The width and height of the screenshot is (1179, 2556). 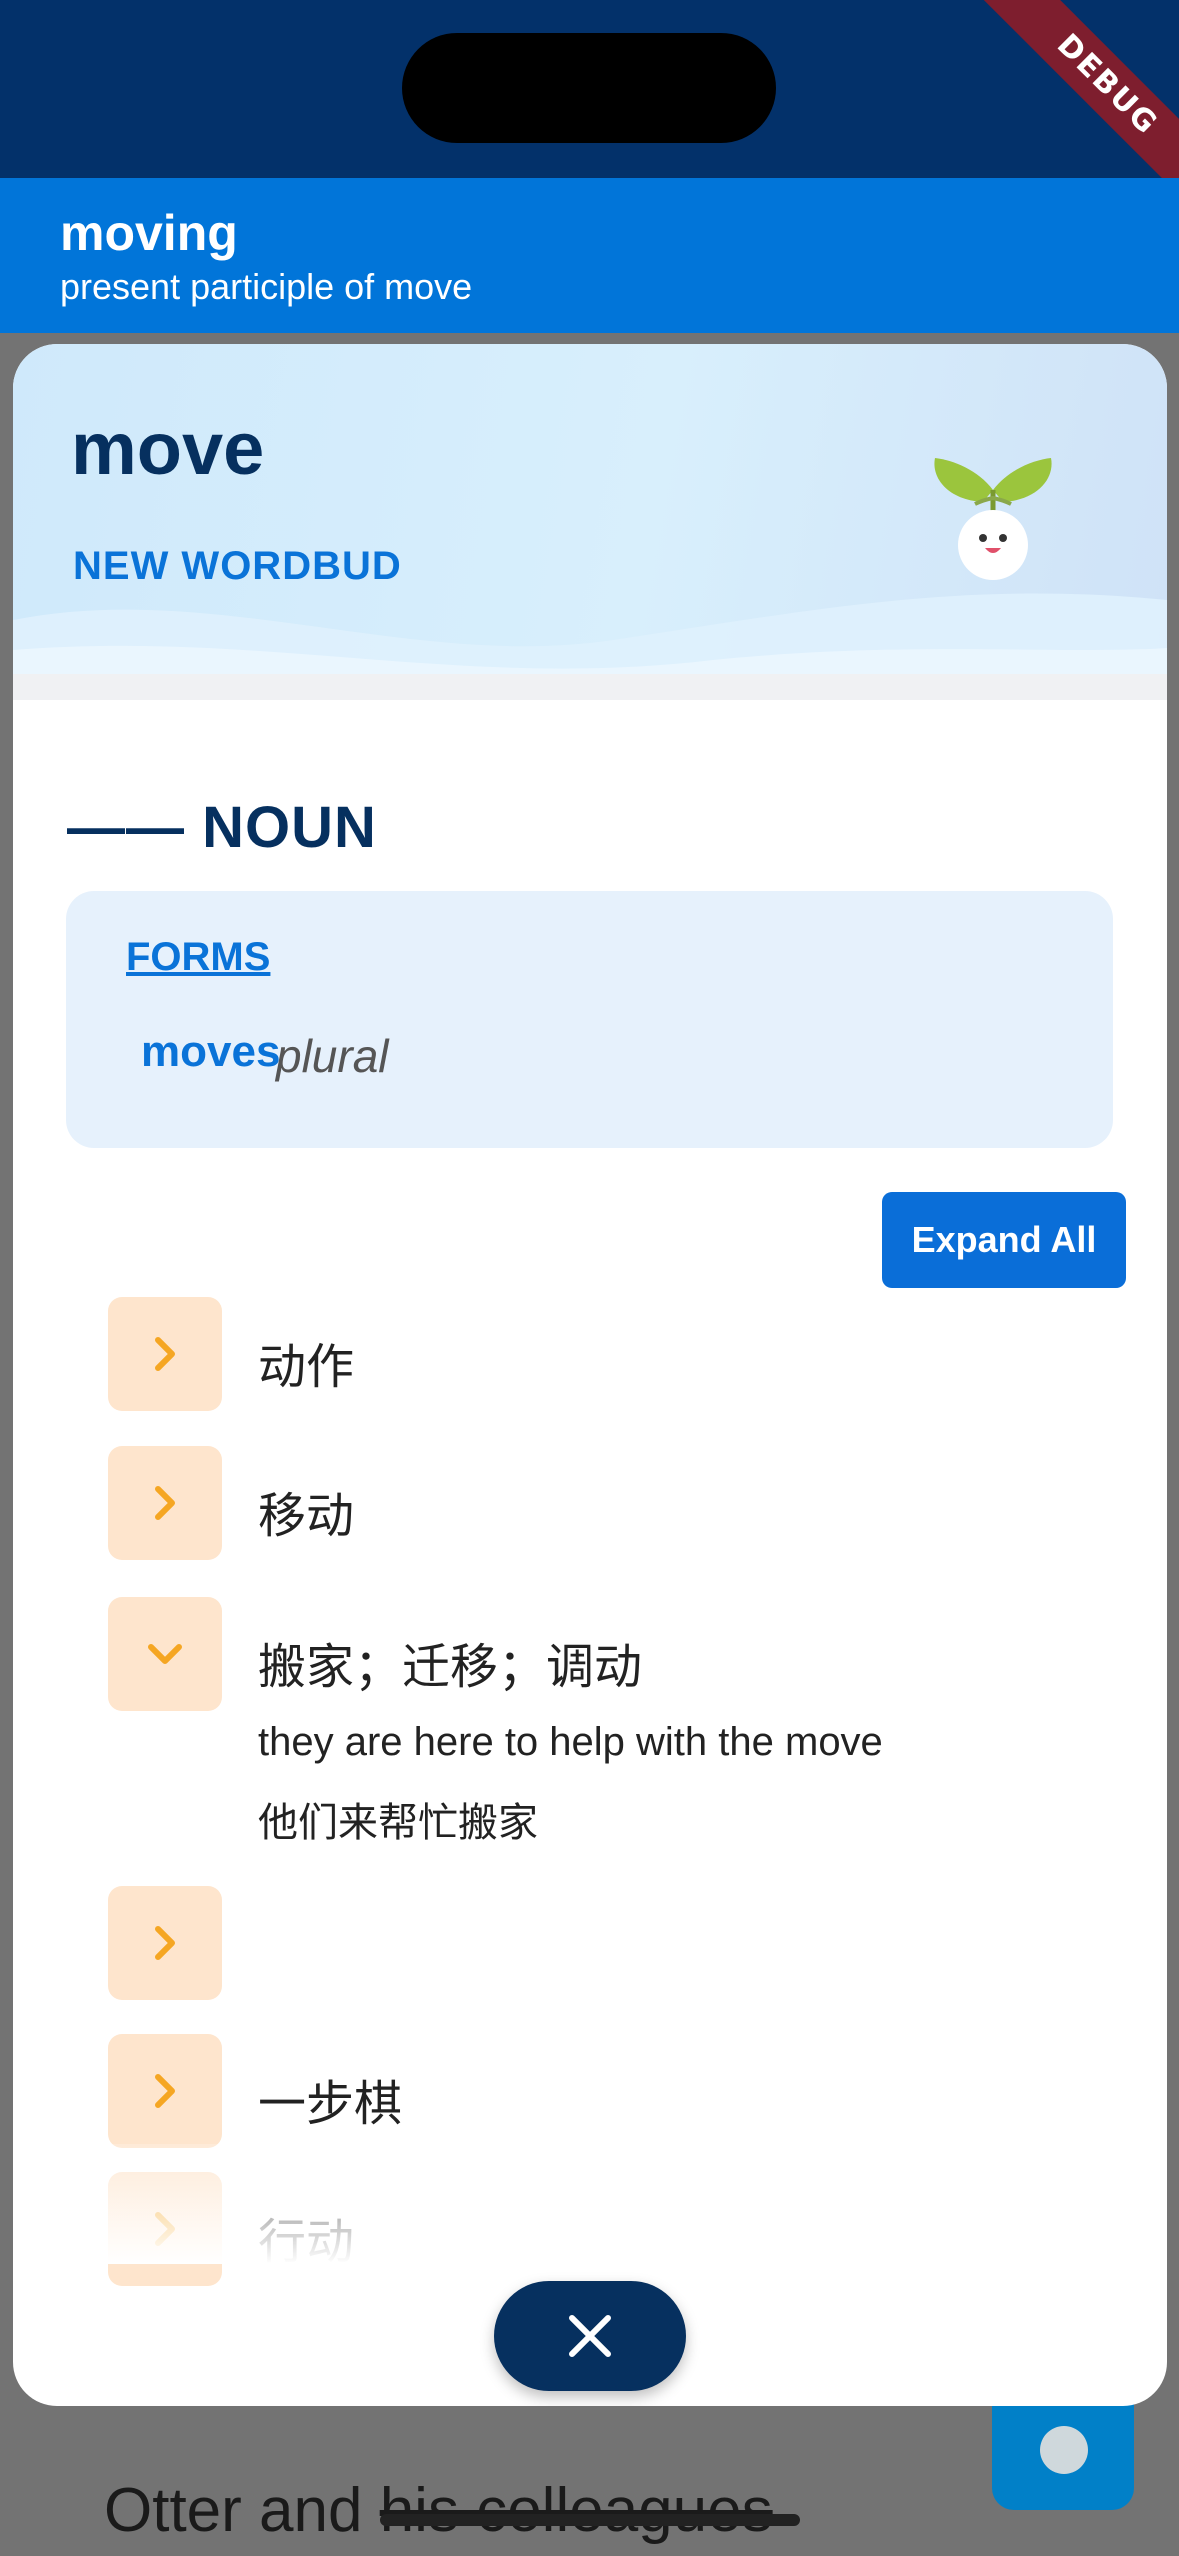 What do you see at coordinates (398, 1823) in the screenshot?
I see `example-sentence-zh: 他们来帮忙搬家` at bounding box center [398, 1823].